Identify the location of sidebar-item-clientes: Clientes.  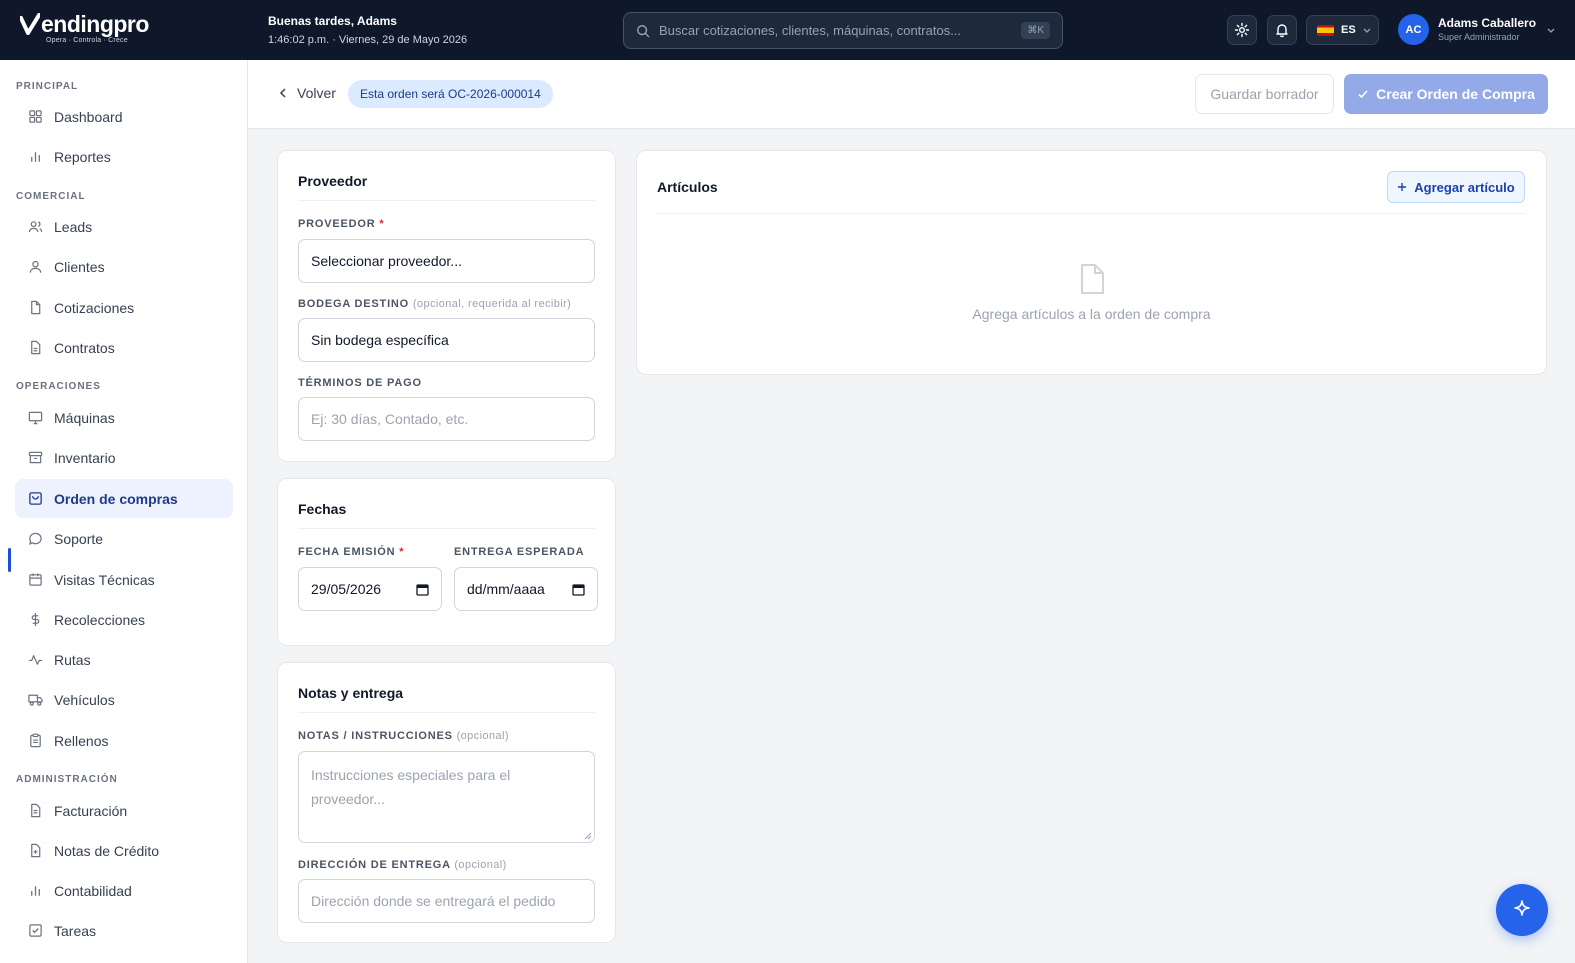
(124, 266).